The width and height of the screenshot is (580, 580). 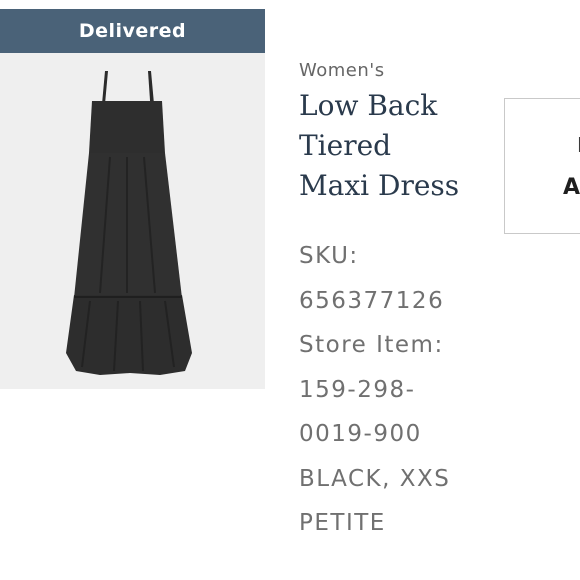 I want to click on store-item-value: 159-298-, so click(x=357, y=389).